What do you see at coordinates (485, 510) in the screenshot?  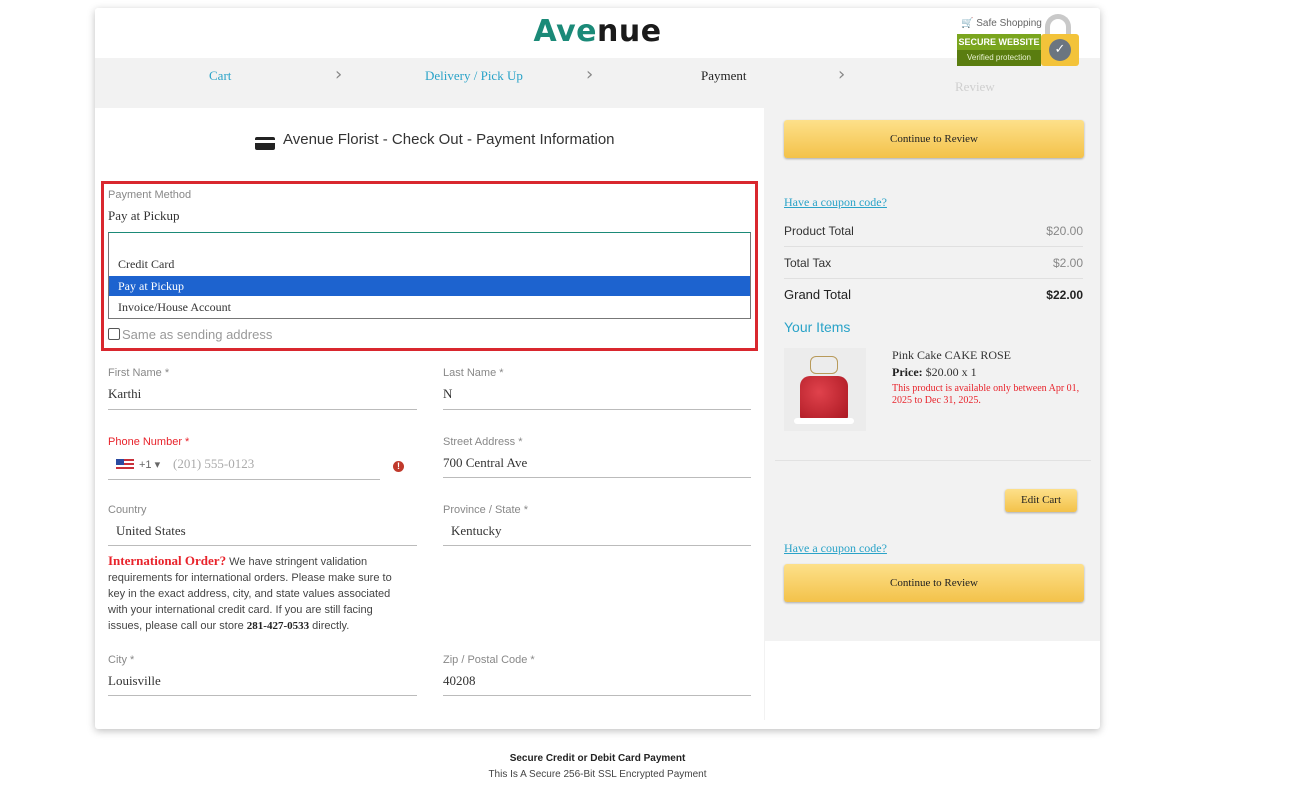 I see `state-label: Province / State *` at bounding box center [485, 510].